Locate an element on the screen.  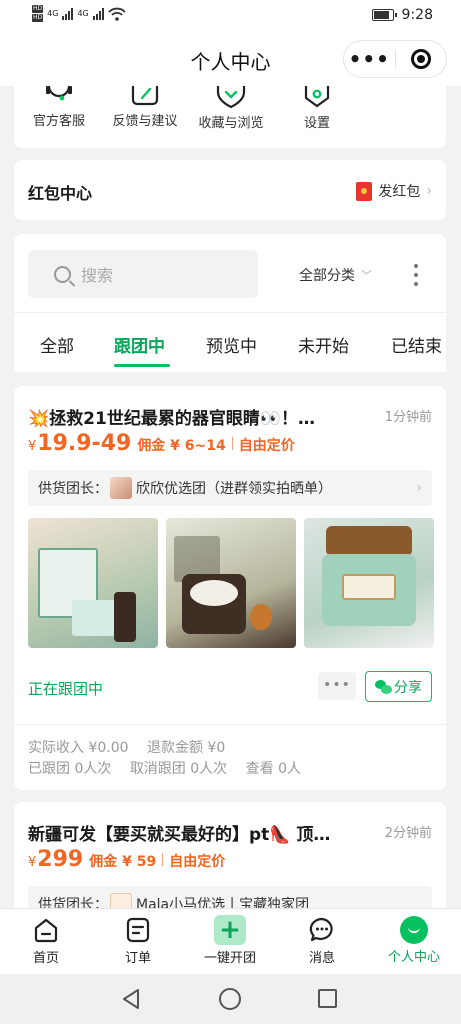
edit-icon is located at coordinates (145, 96).